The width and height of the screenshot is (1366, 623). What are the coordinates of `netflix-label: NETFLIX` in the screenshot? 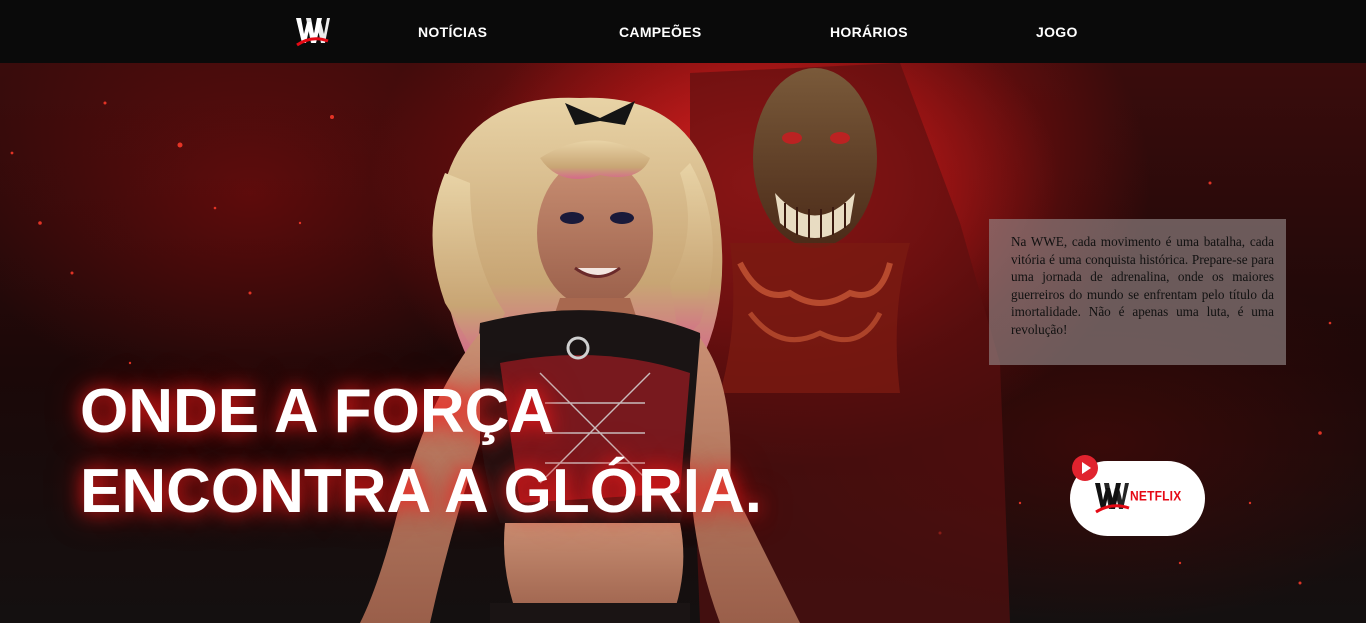 It's located at (1156, 496).